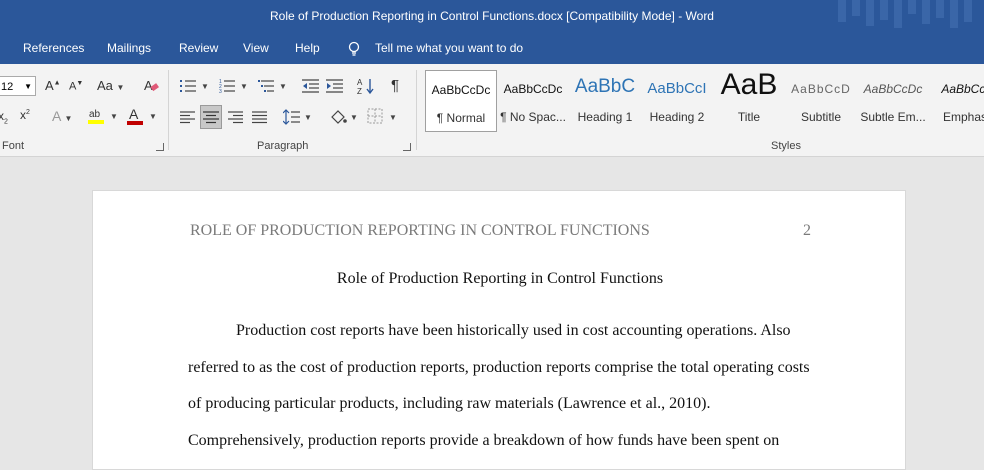  Describe the element at coordinates (53, 85) in the screenshot. I see `grow-font-icon: A▲` at that location.